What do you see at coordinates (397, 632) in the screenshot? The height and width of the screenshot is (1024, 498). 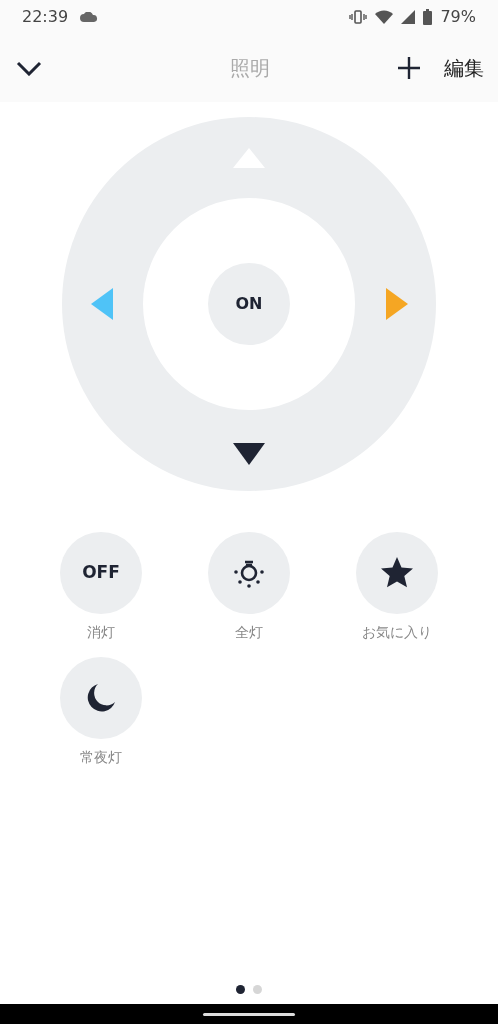 I see `button-label: お気に入り` at bounding box center [397, 632].